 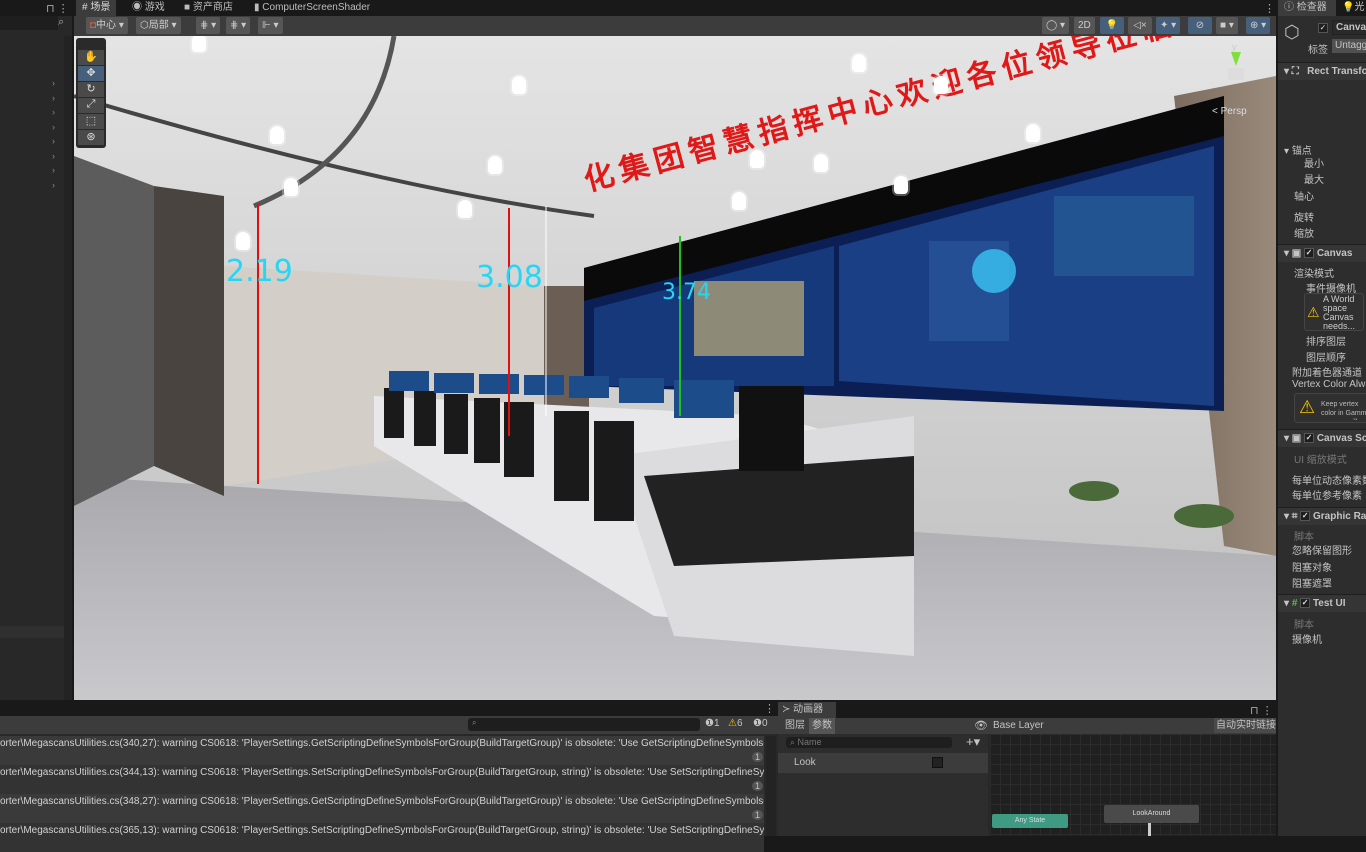 What do you see at coordinates (270, 25) in the screenshot?
I see `ruler-button: ⊩ ▾` at bounding box center [270, 25].